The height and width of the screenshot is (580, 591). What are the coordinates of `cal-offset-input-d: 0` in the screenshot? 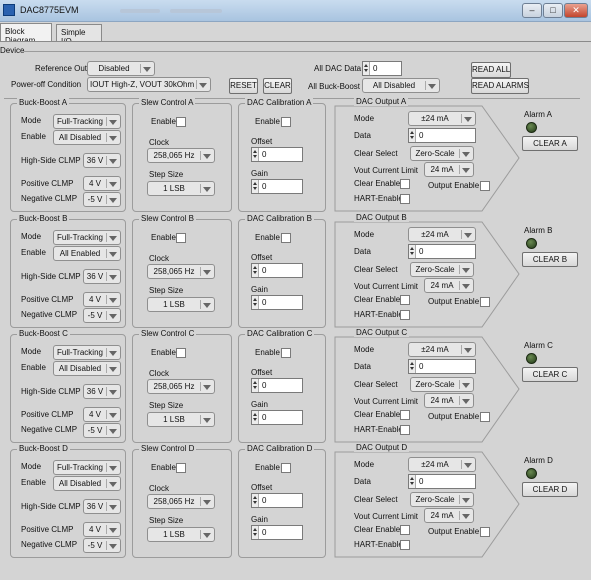 It's located at (277, 500).